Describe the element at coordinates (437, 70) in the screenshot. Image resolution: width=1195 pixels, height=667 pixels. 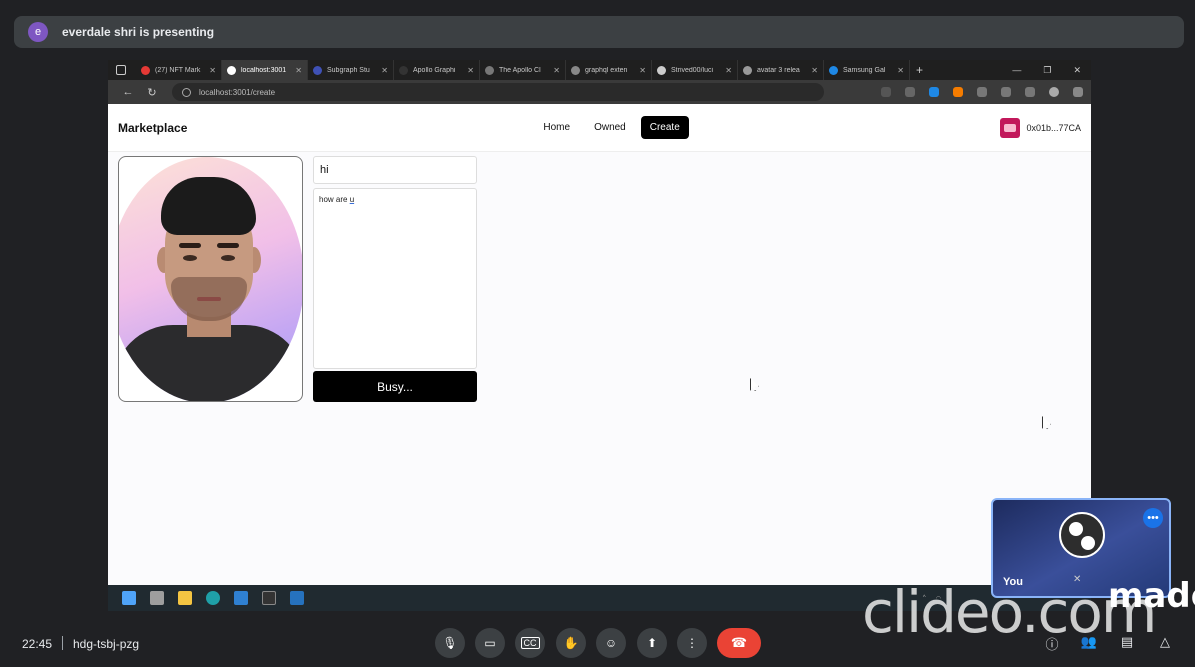
I see `browser-tab: Apollo Graphi ✕` at that location.